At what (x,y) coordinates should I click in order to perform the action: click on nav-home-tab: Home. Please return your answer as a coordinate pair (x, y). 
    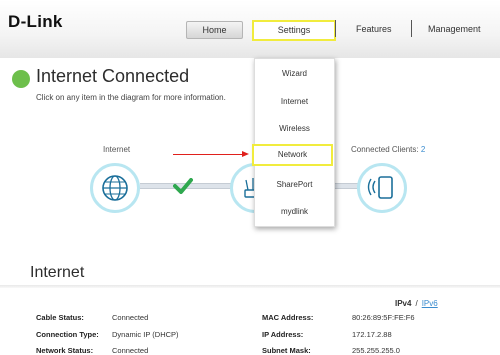
    Looking at the image, I should click on (214, 30).